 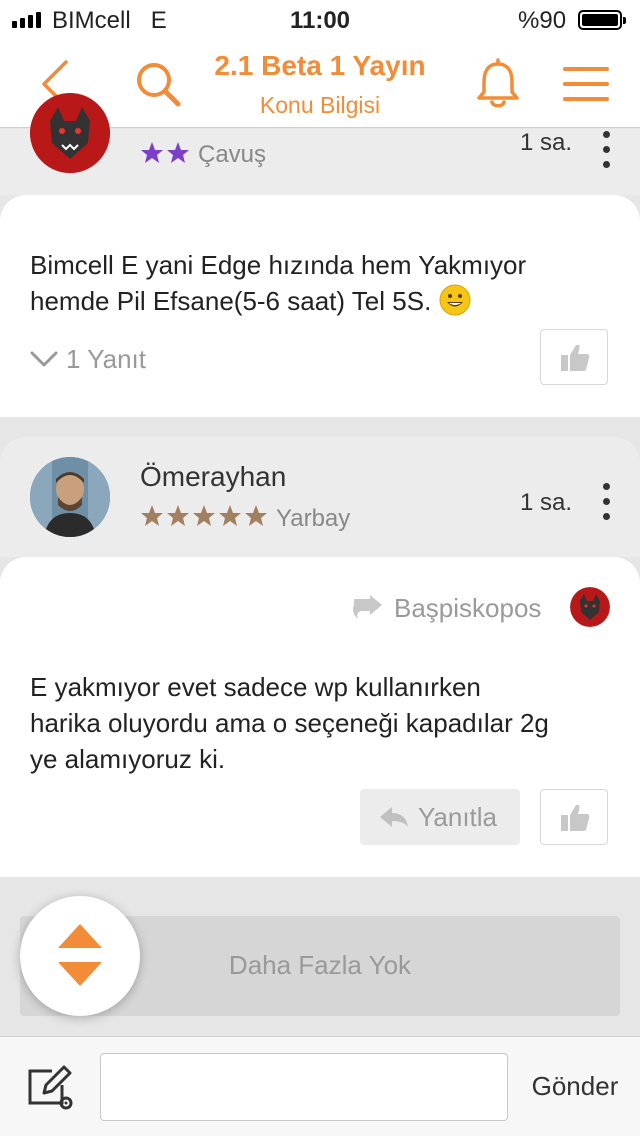 What do you see at coordinates (231, 301) in the screenshot?
I see `message-line: hemde Pil Efsane(5-6 saat) Tel 5S.` at bounding box center [231, 301].